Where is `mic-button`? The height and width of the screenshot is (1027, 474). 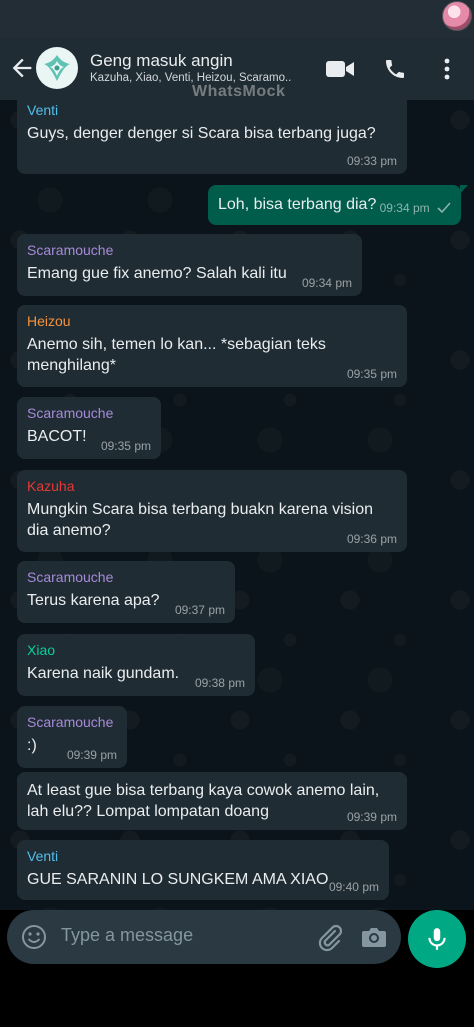
mic-button is located at coordinates (437, 939).